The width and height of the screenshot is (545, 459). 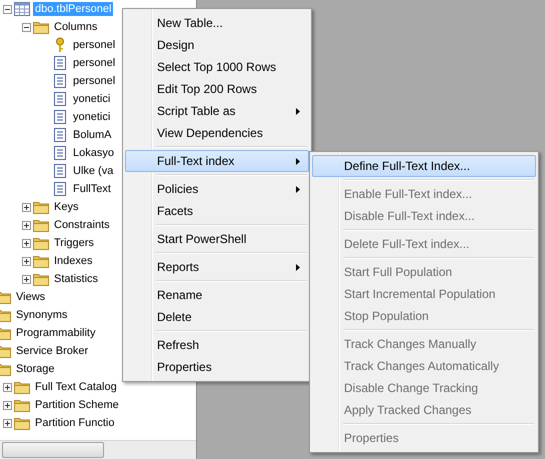 What do you see at coordinates (217, 133) in the screenshot?
I see `menu-item: View Dependencies` at bounding box center [217, 133].